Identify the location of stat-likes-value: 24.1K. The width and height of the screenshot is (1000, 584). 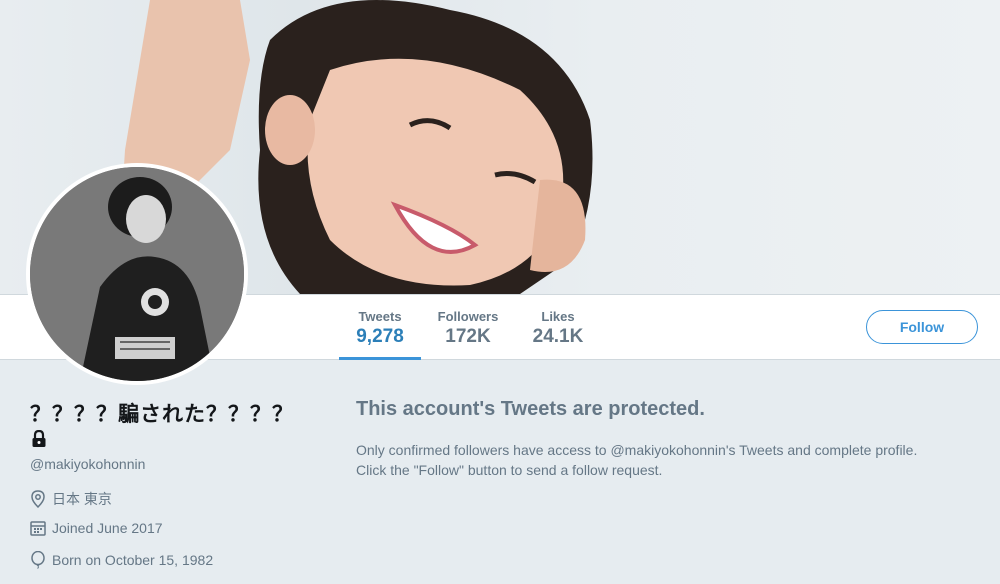
(558, 336).